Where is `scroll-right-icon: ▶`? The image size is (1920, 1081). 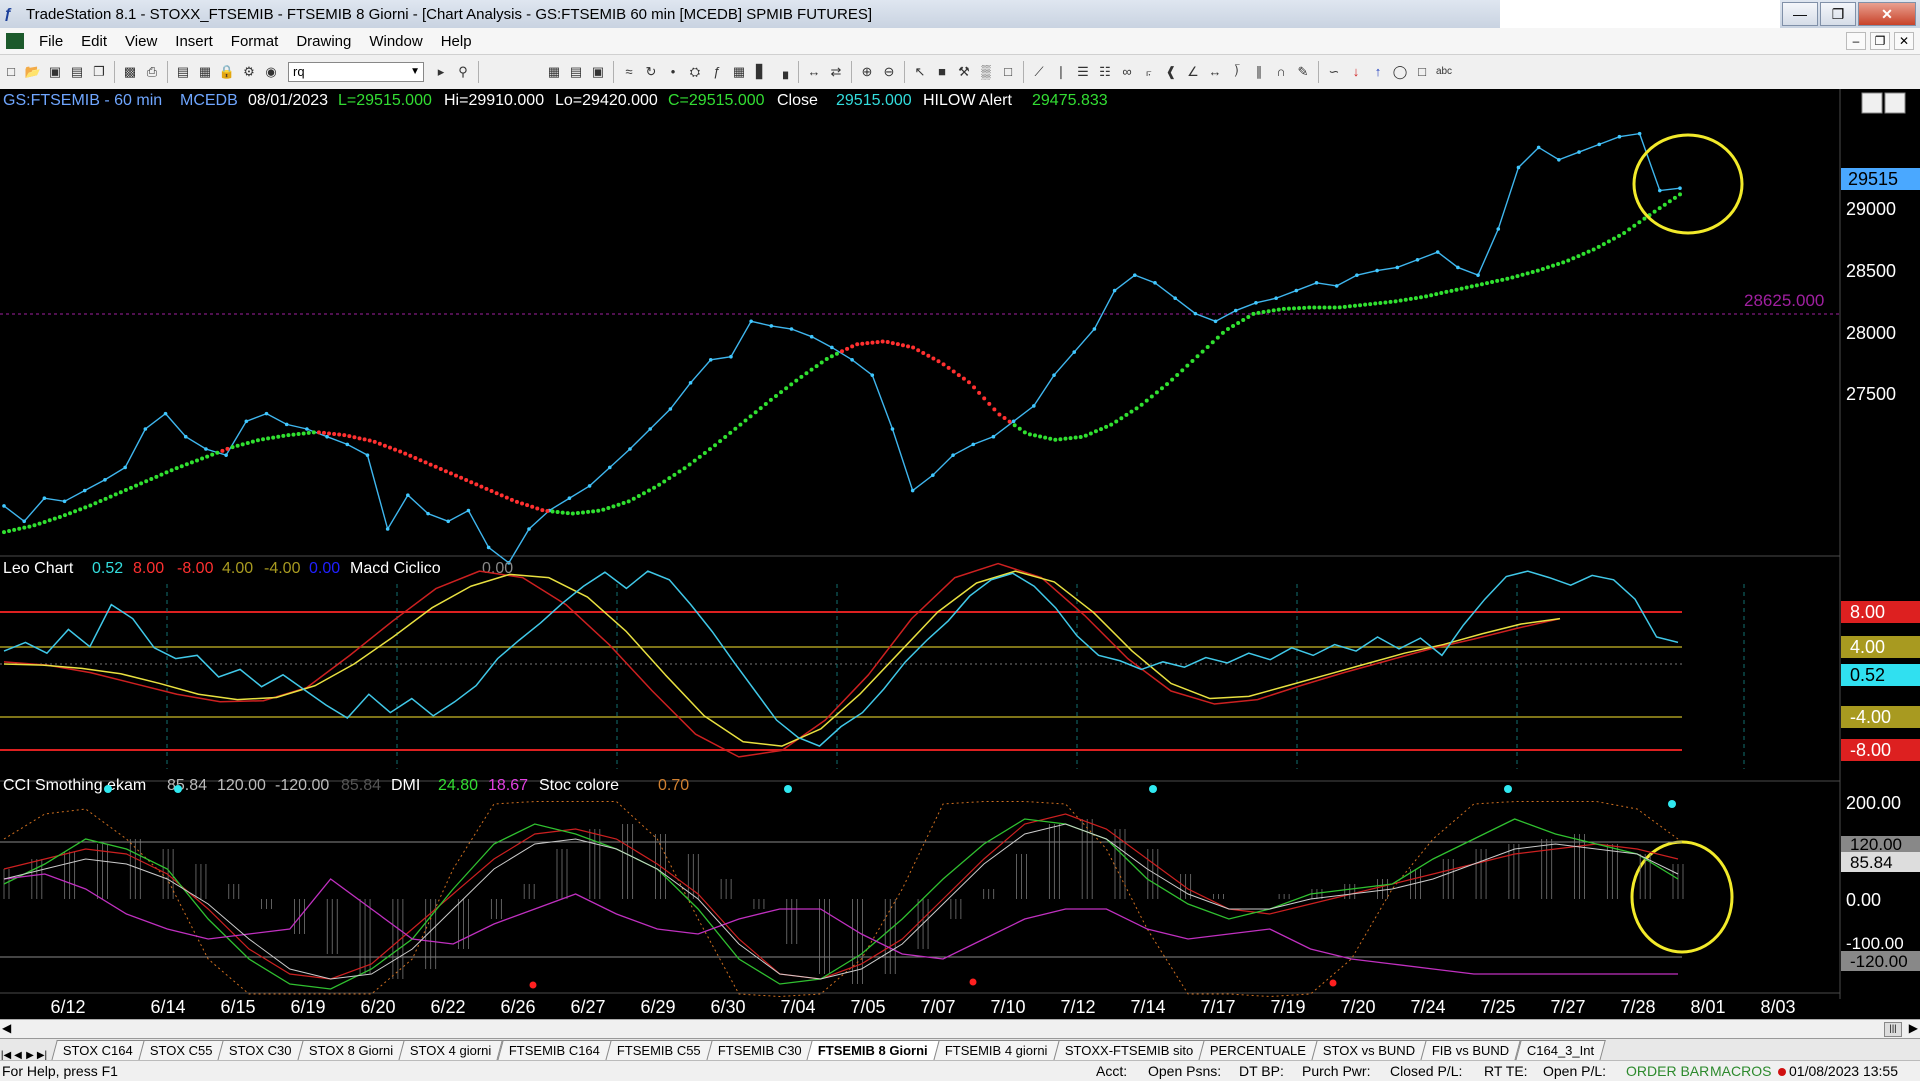
scroll-right-icon: ▶ is located at coordinates (1913, 1028).